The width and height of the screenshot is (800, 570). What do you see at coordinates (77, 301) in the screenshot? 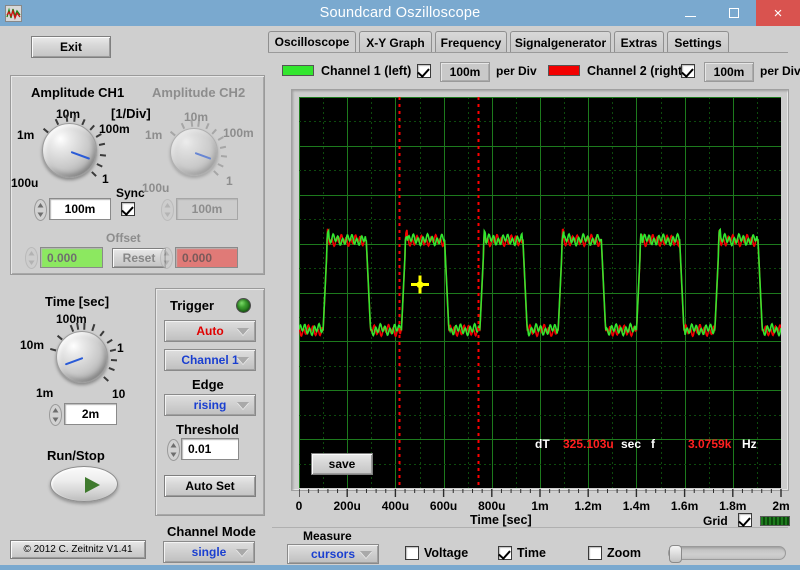
I see `time-title: Time [sec]` at bounding box center [77, 301].